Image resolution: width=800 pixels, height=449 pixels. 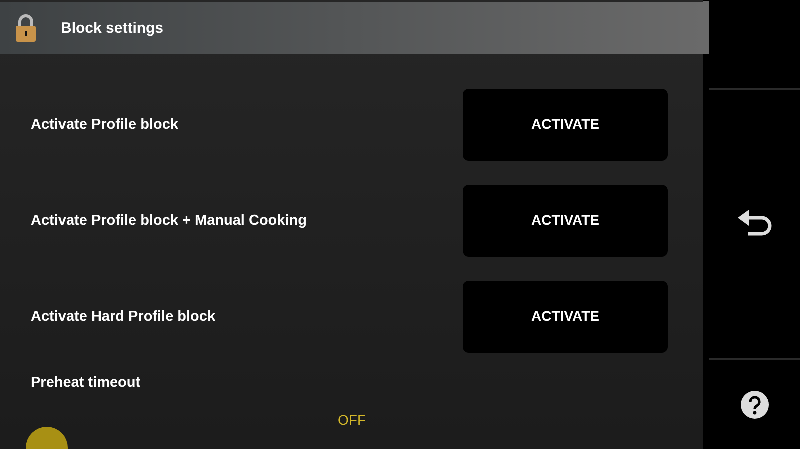 What do you see at coordinates (104, 125) in the screenshot?
I see `setting-label: Activate Profile block` at bounding box center [104, 125].